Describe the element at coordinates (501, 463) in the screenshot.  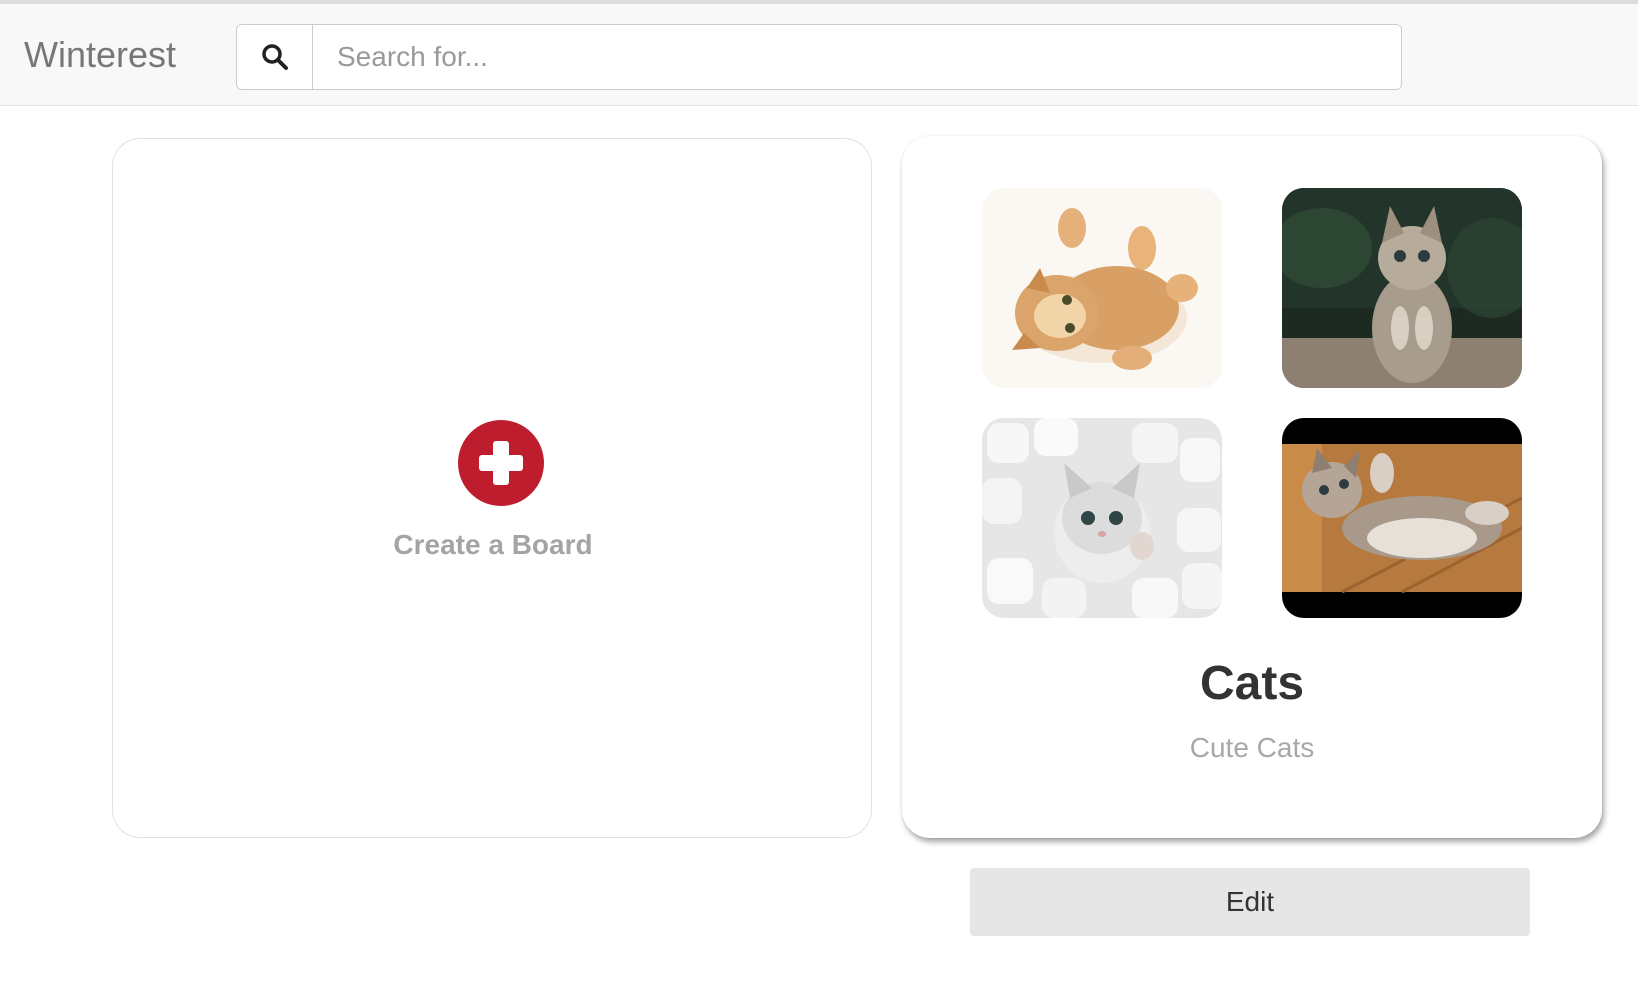
I see `plus-circle-icon` at that location.